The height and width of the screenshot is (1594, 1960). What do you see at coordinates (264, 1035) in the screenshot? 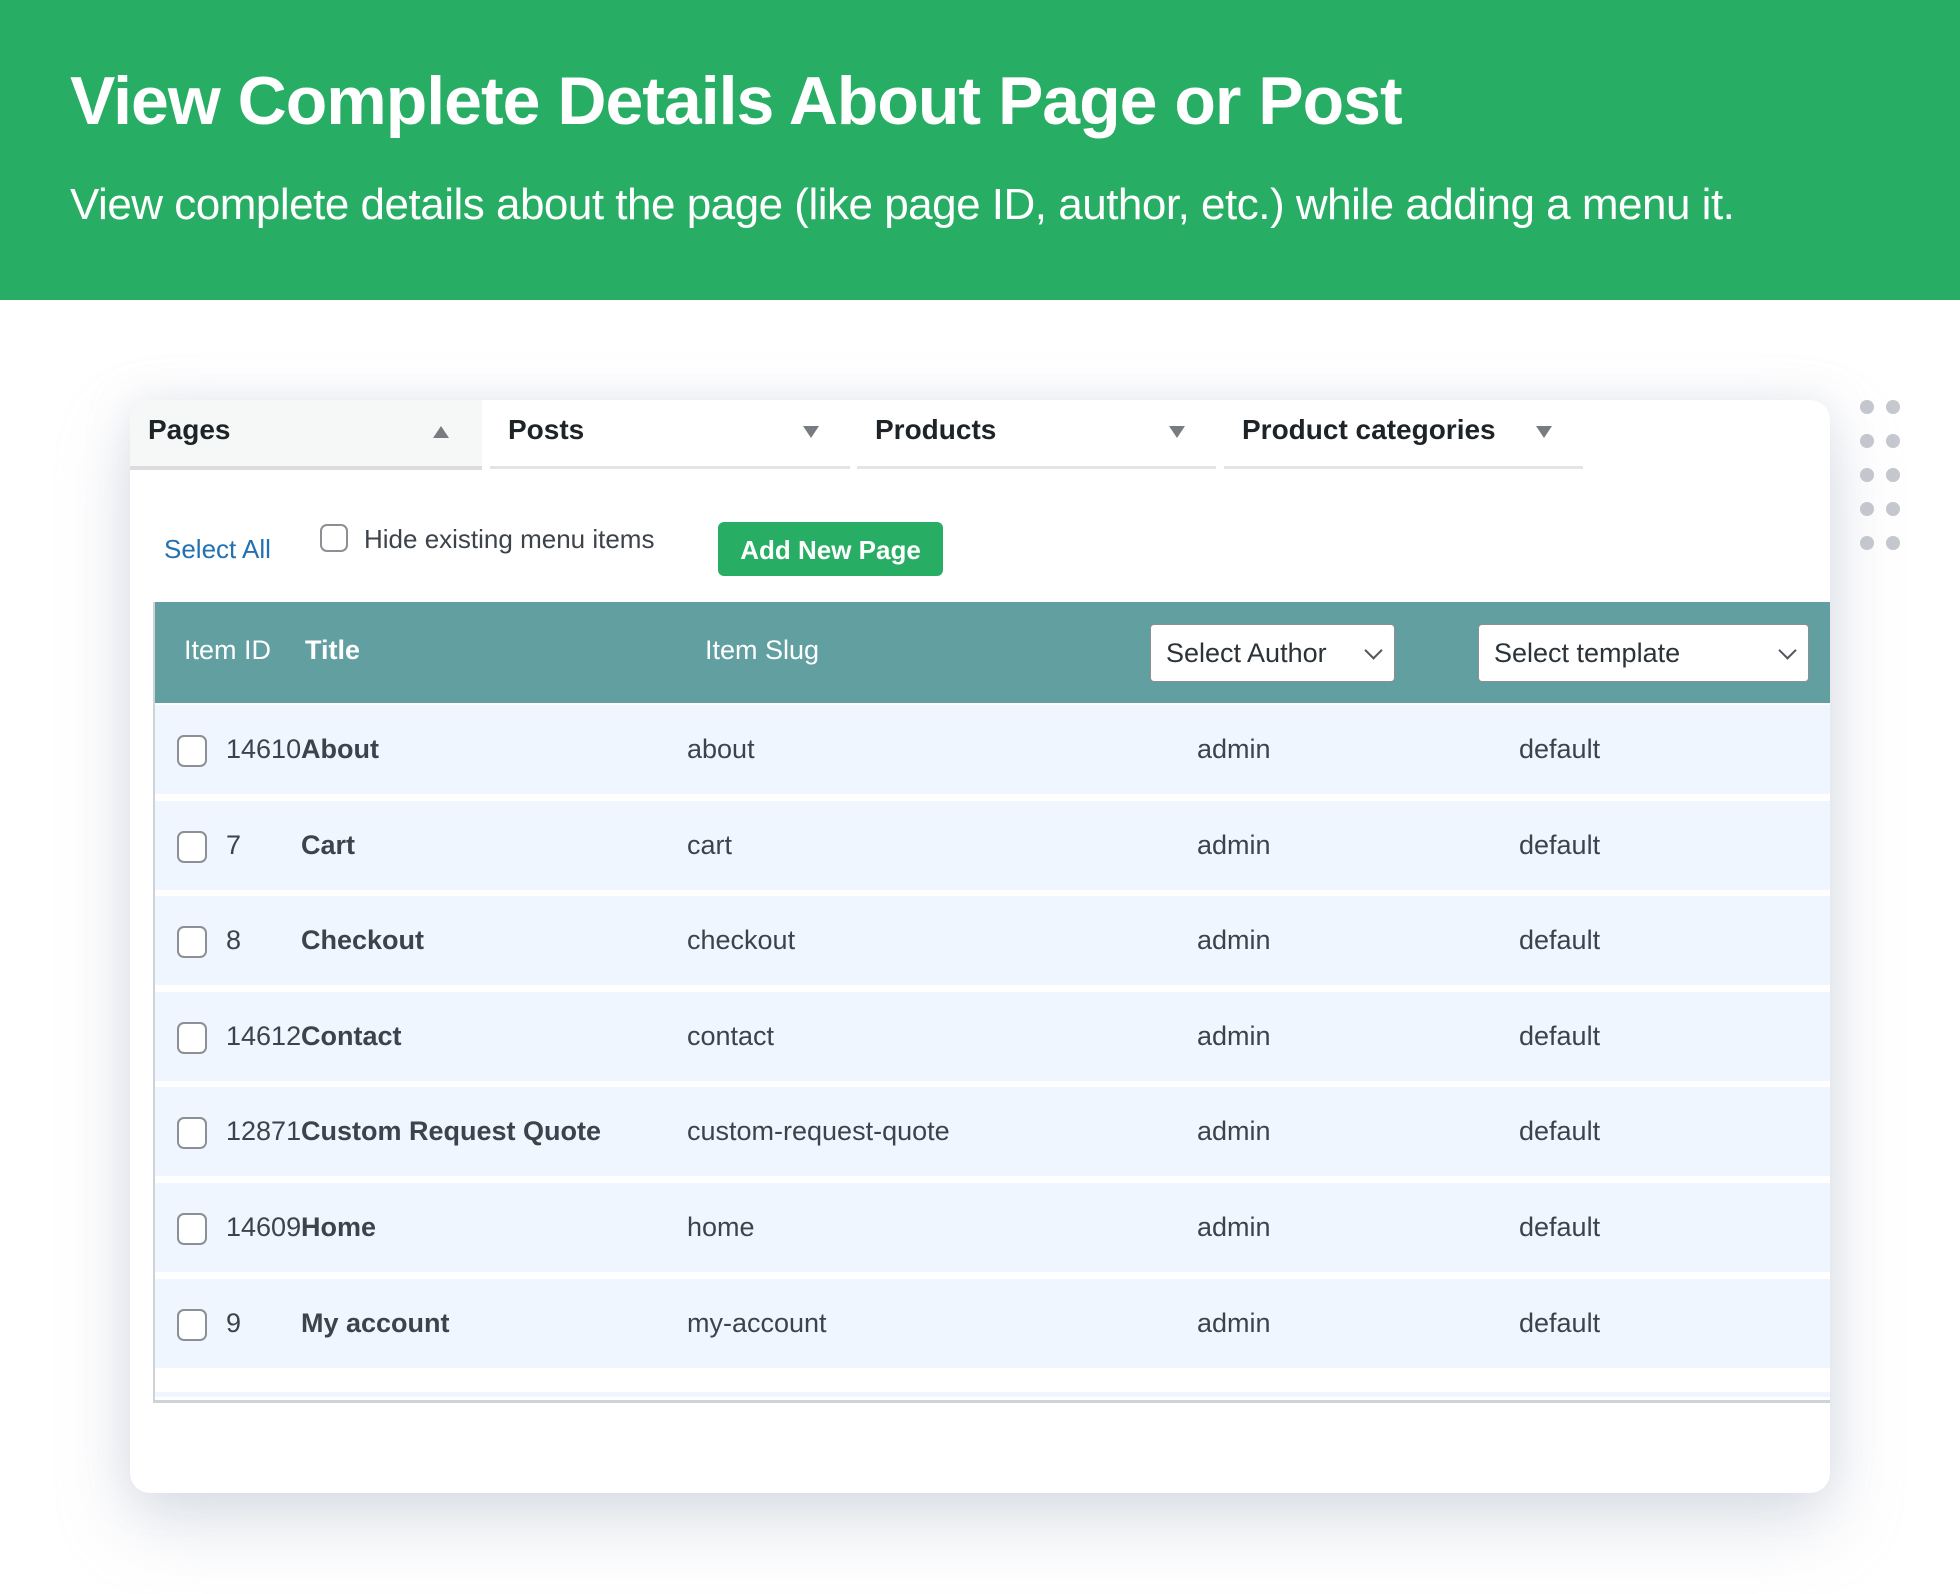
I see `cell-item-id: 14612` at bounding box center [264, 1035].